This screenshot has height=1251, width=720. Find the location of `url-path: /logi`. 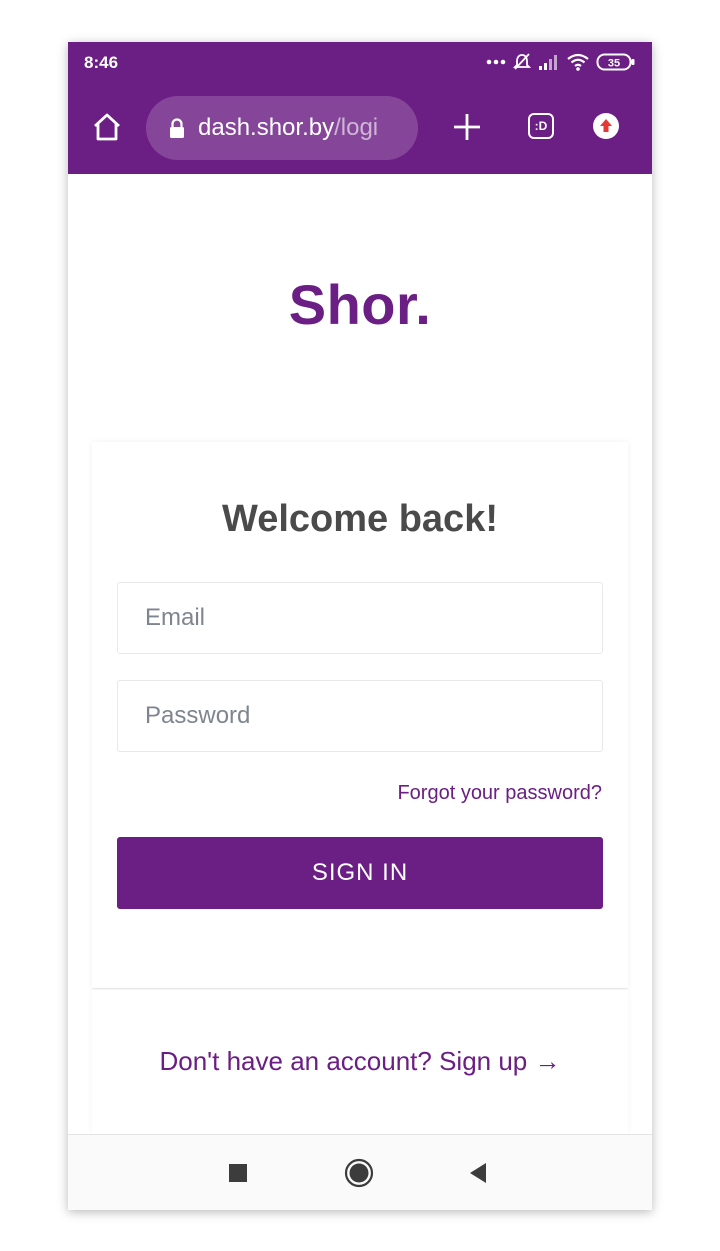

url-path: /logi is located at coordinates (356, 127).